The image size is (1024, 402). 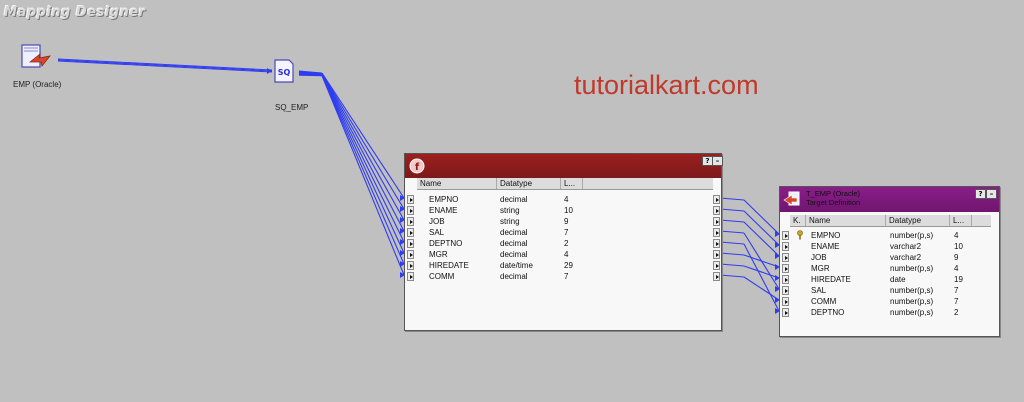 I want to click on target-definition-icon, so click(x=792, y=202).